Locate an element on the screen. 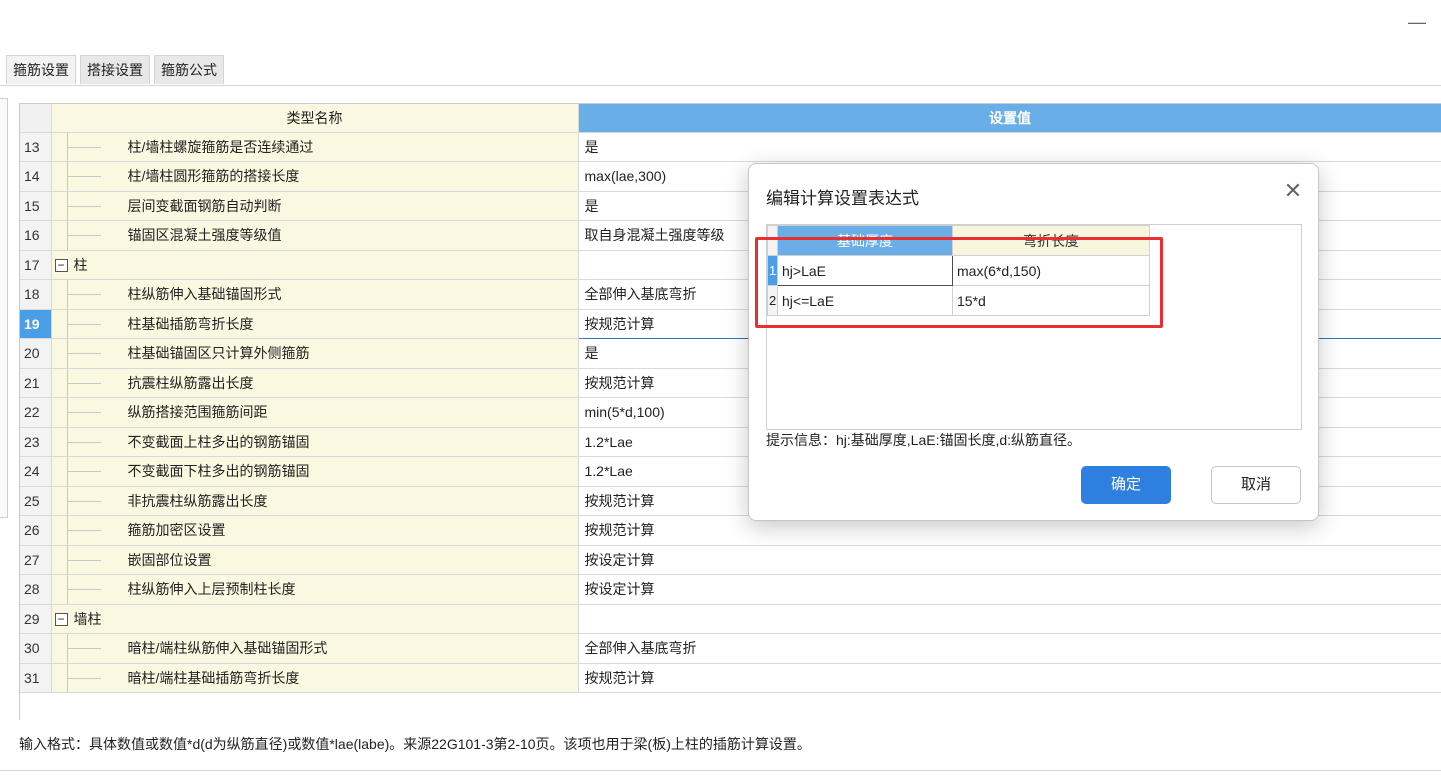  type-name-header: 类型名称 is located at coordinates (315, 118).